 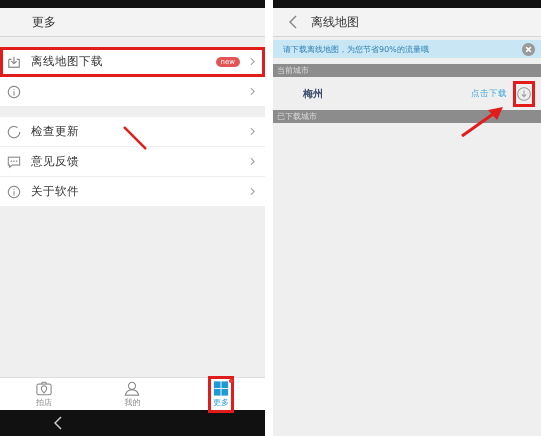 I want to click on menu-item: 意见反馈, so click(x=132, y=162).